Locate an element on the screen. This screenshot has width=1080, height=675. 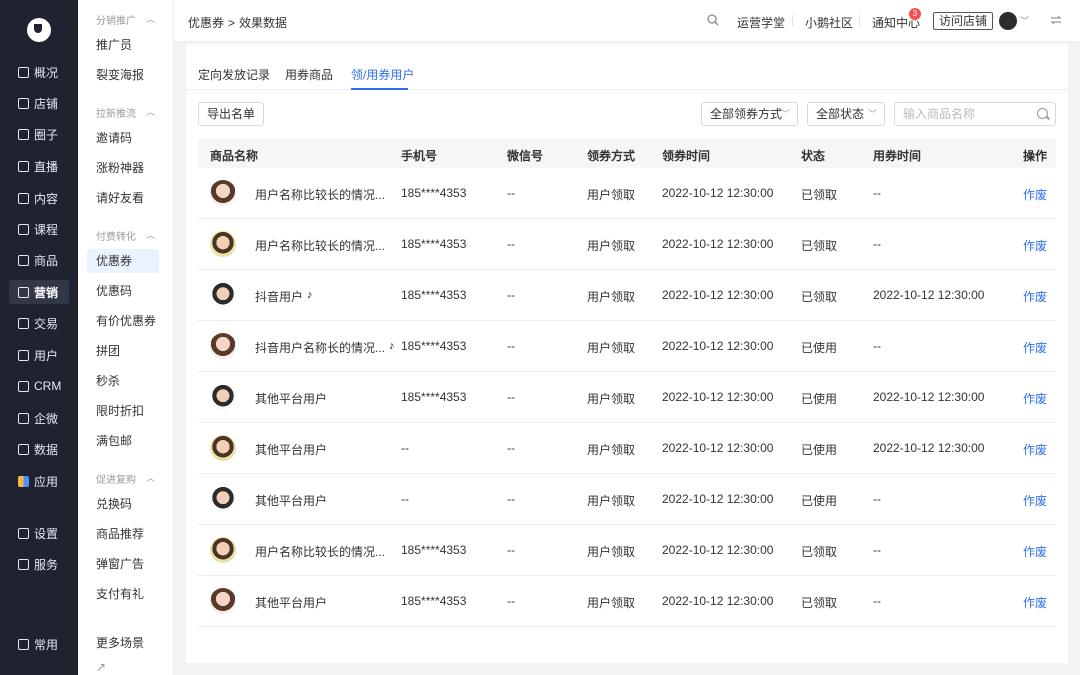
visit-store-button: 访问店铺 is located at coordinates (963, 21).